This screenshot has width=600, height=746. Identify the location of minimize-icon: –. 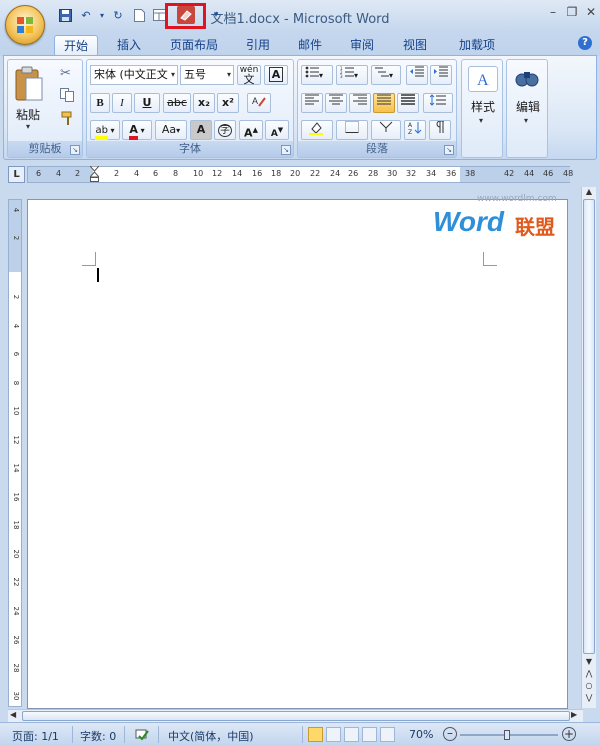
(553, 12).